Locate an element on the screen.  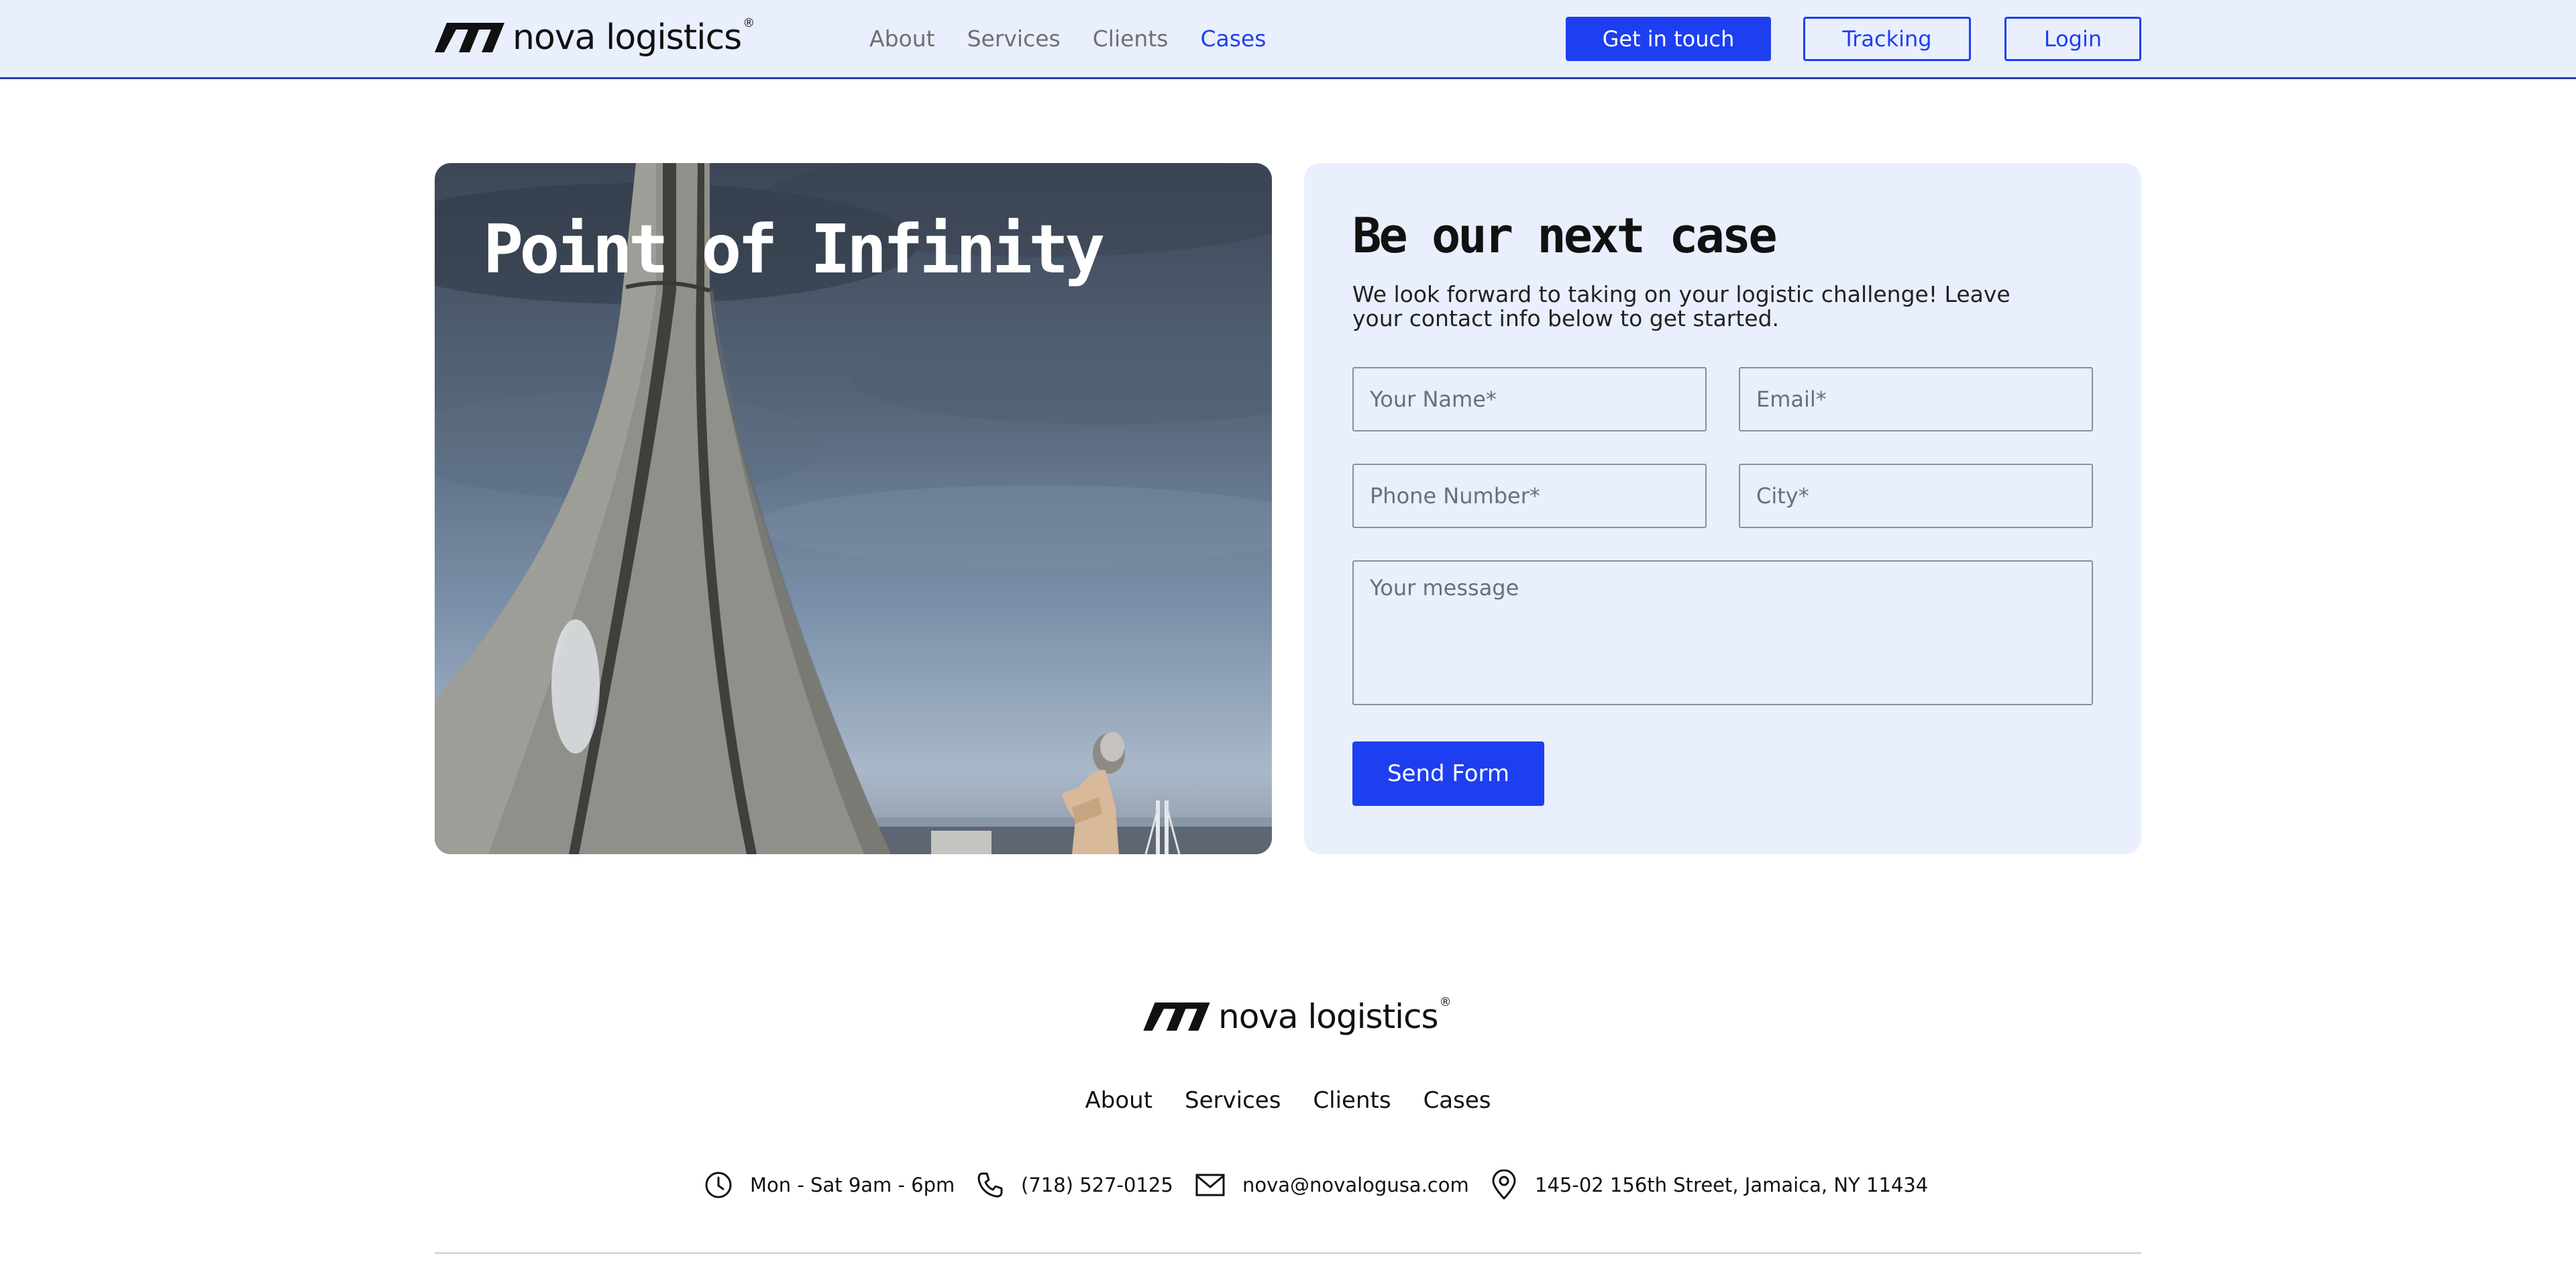
contact-address: 145-02 156th Street, Jamaica, NY 11434 is located at coordinates (1709, 1185).